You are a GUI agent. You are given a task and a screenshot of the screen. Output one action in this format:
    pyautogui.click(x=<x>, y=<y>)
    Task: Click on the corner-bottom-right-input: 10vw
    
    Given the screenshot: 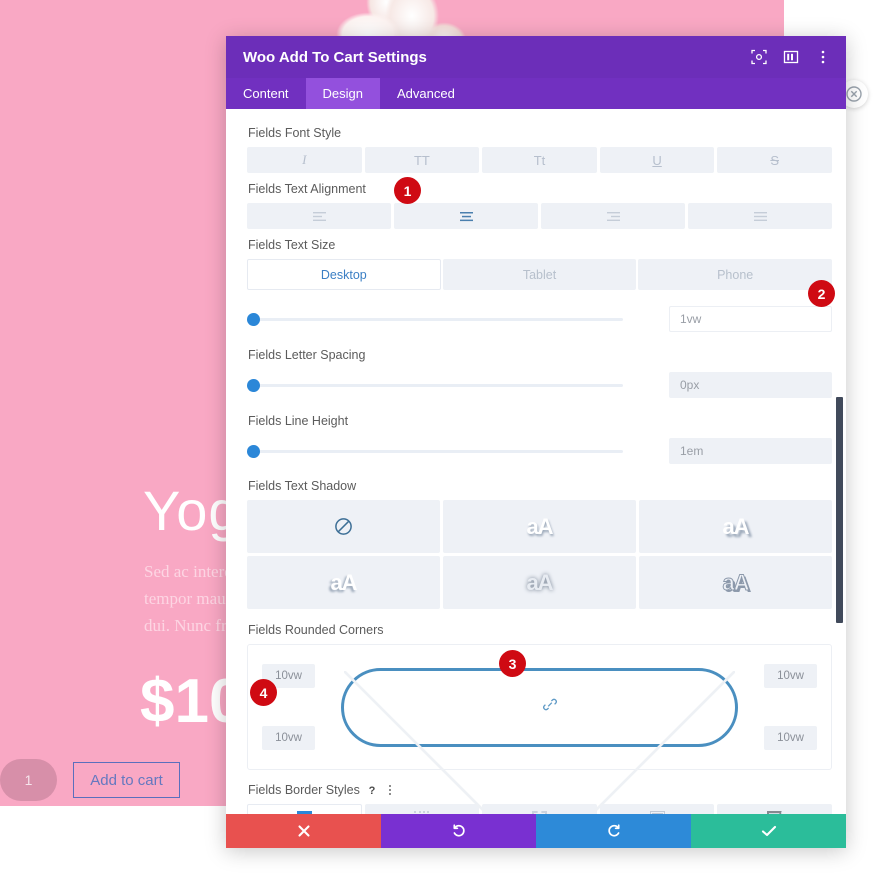 What is the action you would take?
    pyautogui.click(x=790, y=738)
    